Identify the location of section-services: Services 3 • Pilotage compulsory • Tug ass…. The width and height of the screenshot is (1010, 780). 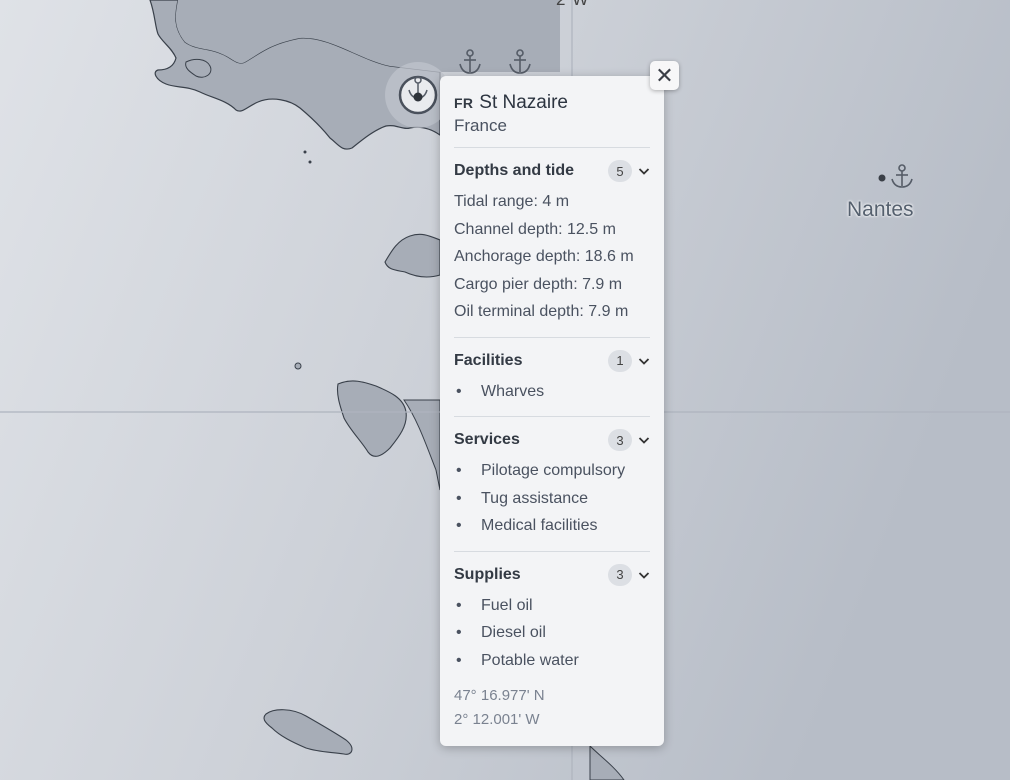
(552, 478).